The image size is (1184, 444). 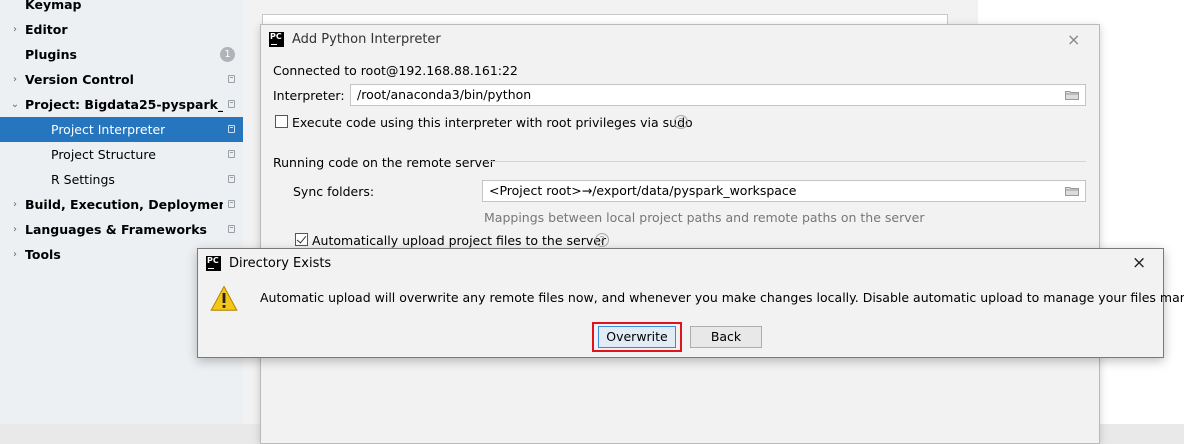 I want to click on update-count-badge: 1, so click(x=227, y=54).